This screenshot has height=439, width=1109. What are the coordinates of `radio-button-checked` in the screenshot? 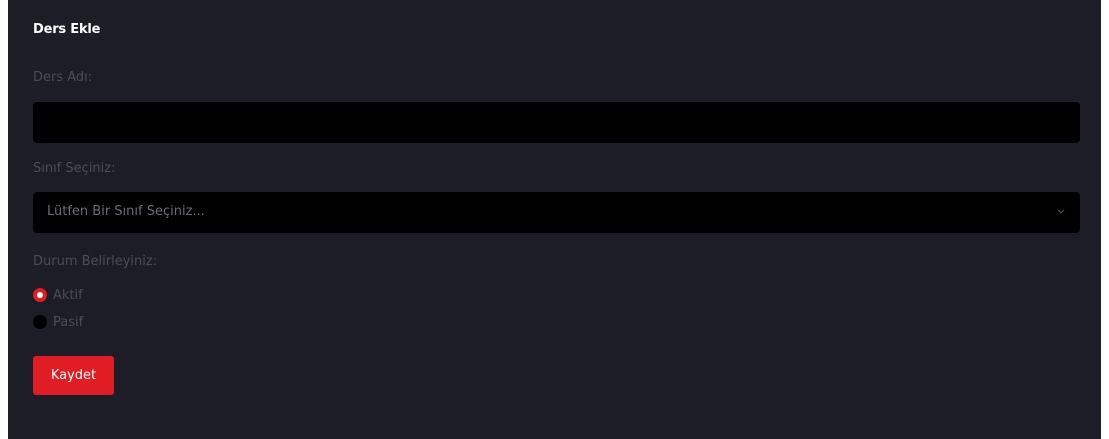 It's located at (40, 295).